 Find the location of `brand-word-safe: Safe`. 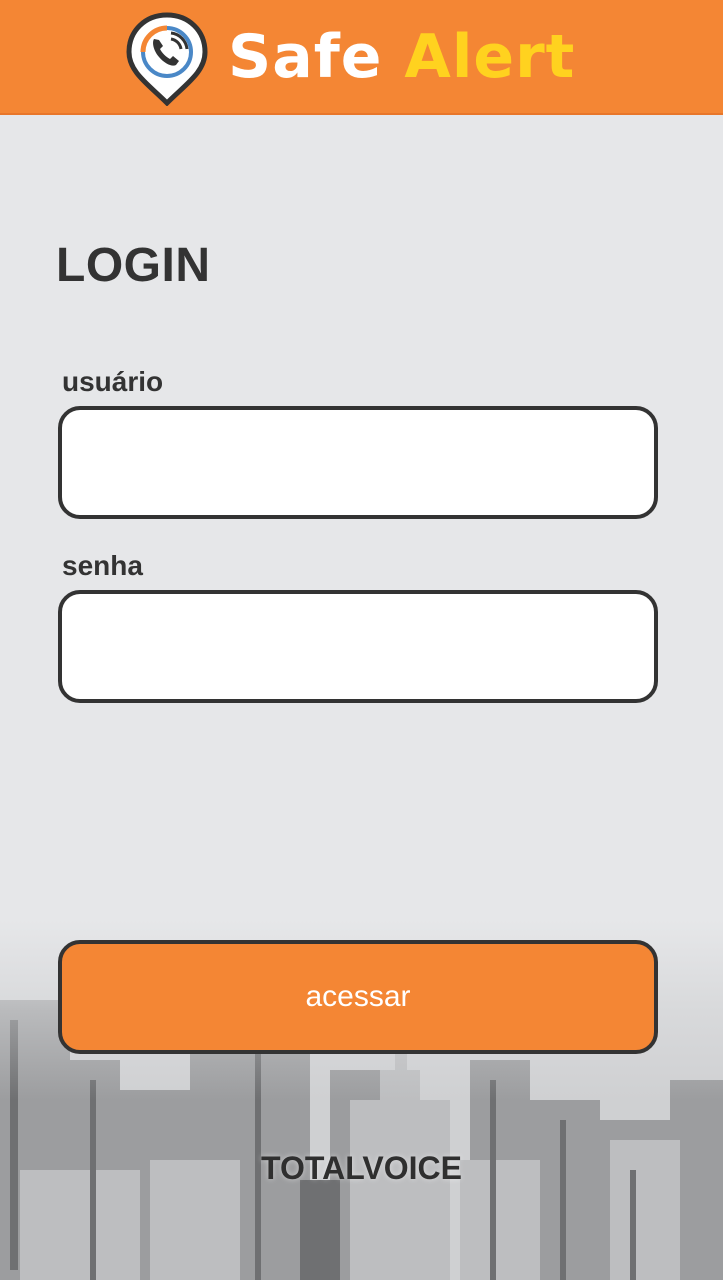

brand-word-safe: Safe is located at coordinates (305, 57).